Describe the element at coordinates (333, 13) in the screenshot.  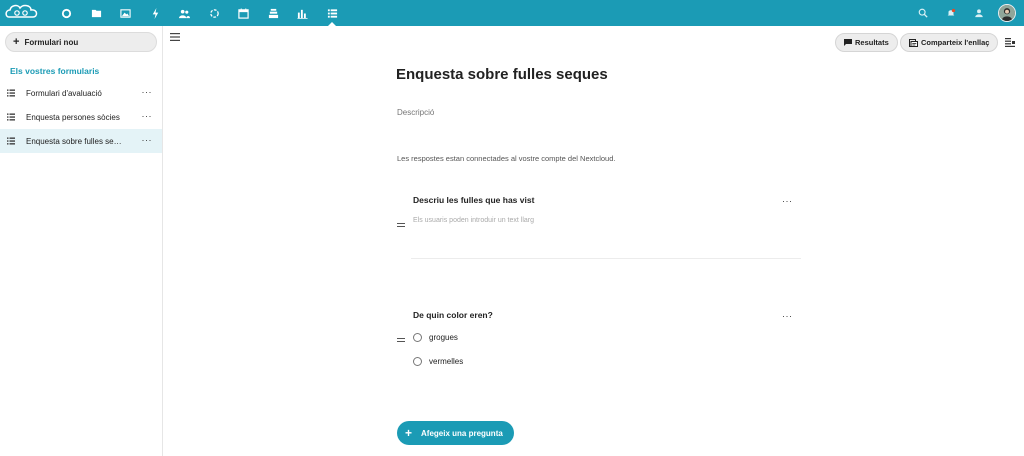
I see `forms-icon` at that location.